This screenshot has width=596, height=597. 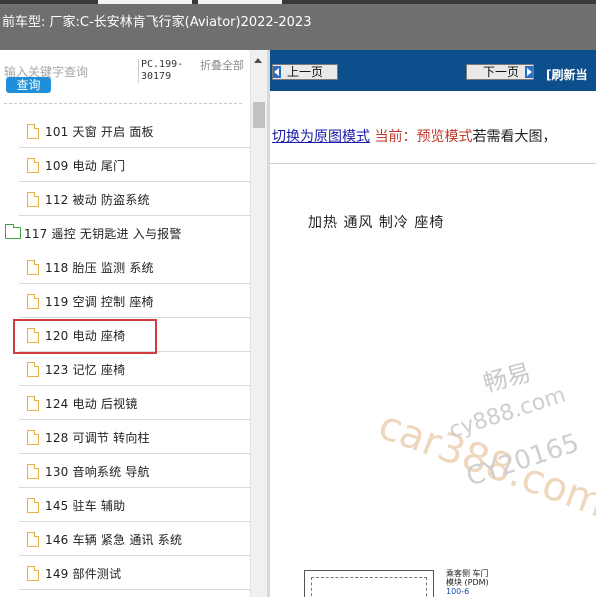 I want to click on diagram-label-line2: 模块 (PDM), so click(x=467, y=582).